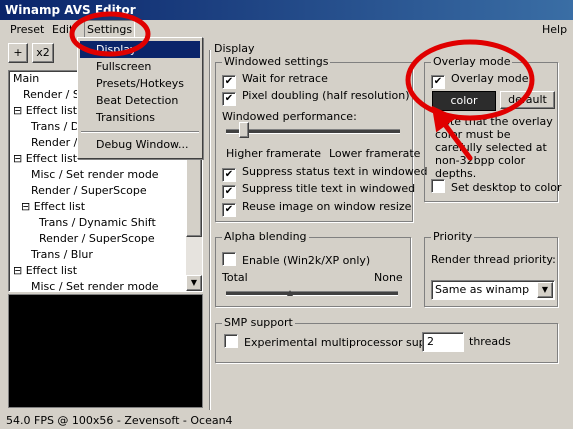  Describe the element at coordinates (110, 34) in the screenshot. I see `settings-circle-annotation` at that location.